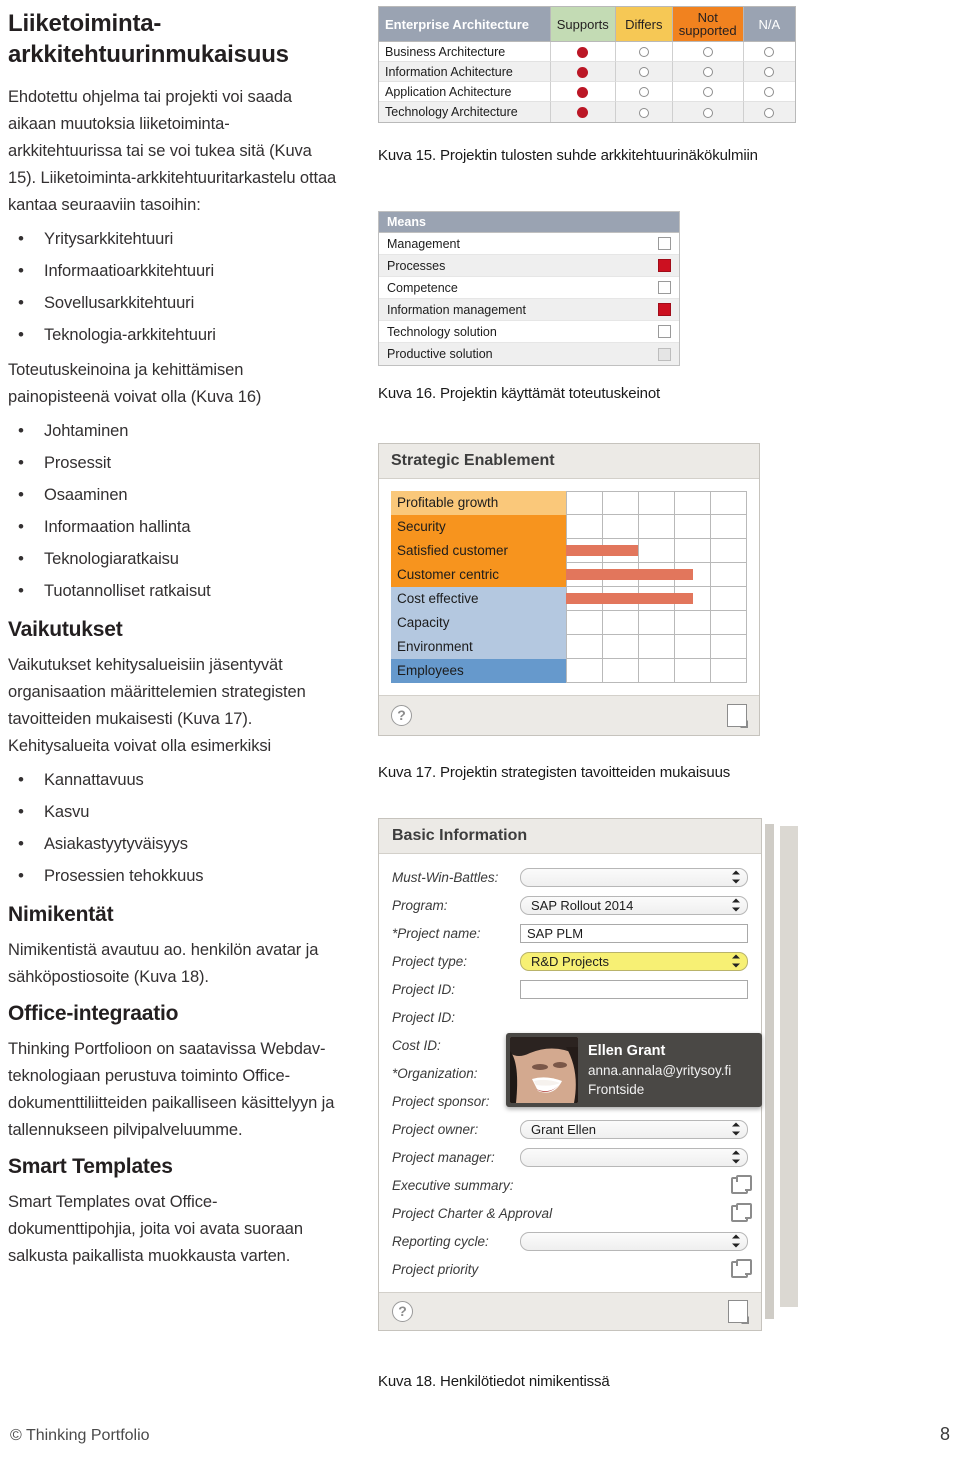 The height and width of the screenshot is (1463, 960). Describe the element at coordinates (80, 1435) in the screenshot. I see `copyright-text: © Thinking Portfolio` at that location.